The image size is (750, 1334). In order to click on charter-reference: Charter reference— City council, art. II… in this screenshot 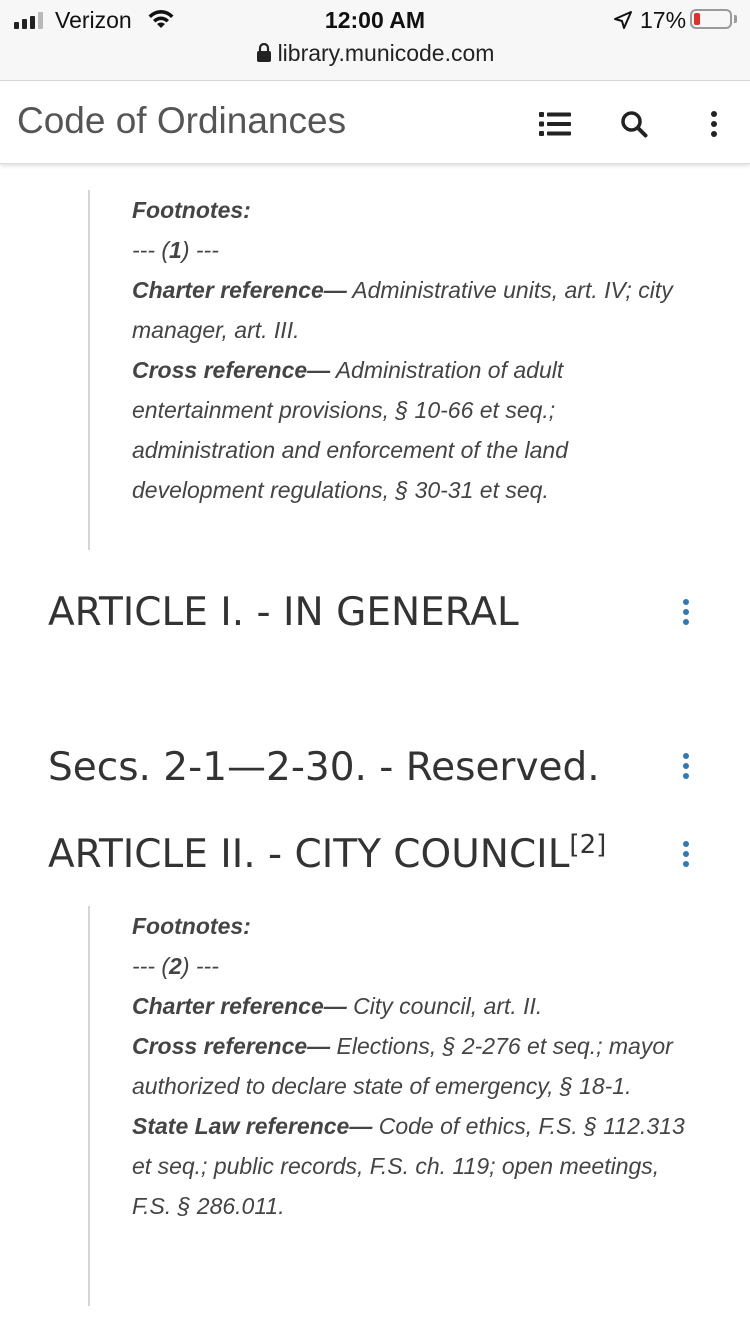, I will do `click(337, 1006)`.